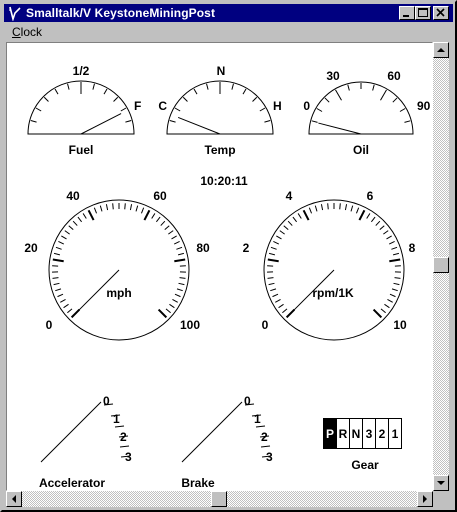 This screenshot has height=512, width=457. Describe the element at coordinates (407, 13) in the screenshot. I see `minimize-button` at that location.